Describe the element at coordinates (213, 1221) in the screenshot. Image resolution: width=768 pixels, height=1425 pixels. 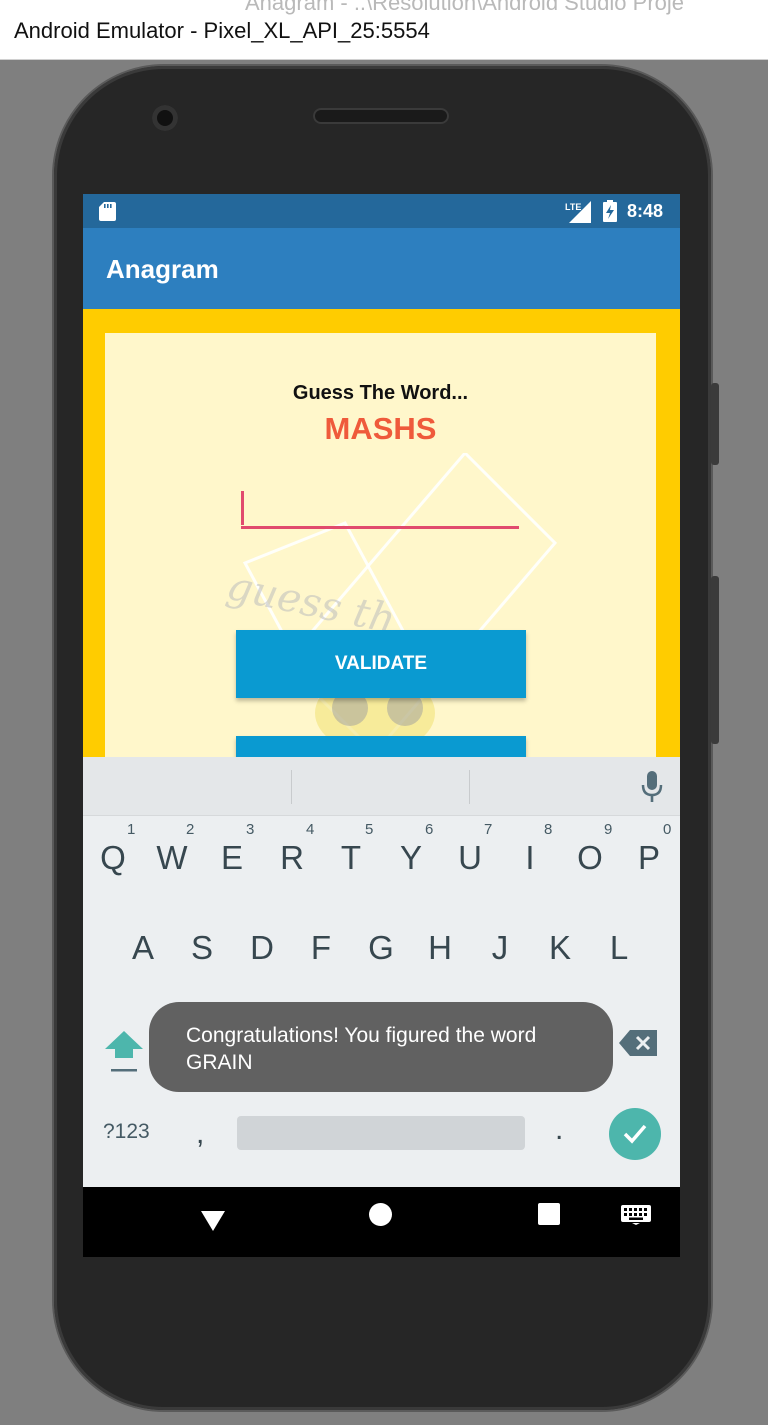
I see `nav-back-icon` at that location.